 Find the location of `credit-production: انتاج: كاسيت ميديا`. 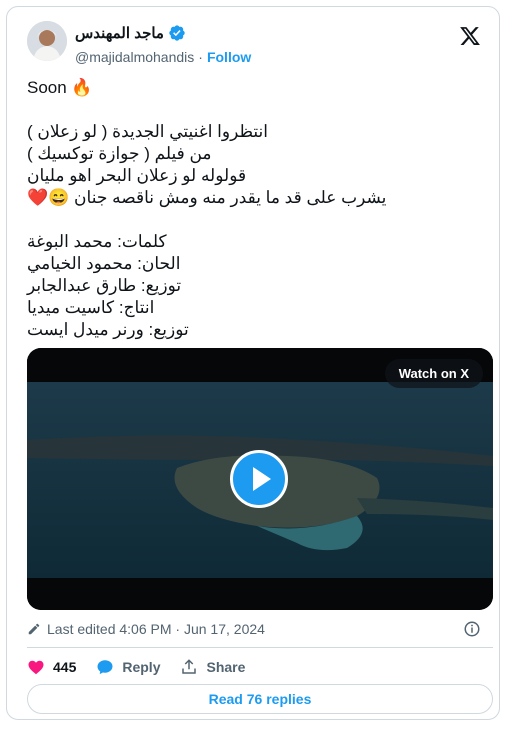

credit-production: انتاج: كاسيت ميديا is located at coordinates (91, 307).